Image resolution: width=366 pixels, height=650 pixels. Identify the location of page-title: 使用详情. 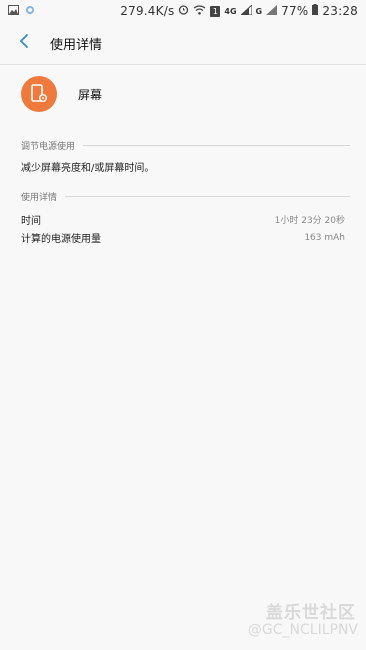
(76, 45).